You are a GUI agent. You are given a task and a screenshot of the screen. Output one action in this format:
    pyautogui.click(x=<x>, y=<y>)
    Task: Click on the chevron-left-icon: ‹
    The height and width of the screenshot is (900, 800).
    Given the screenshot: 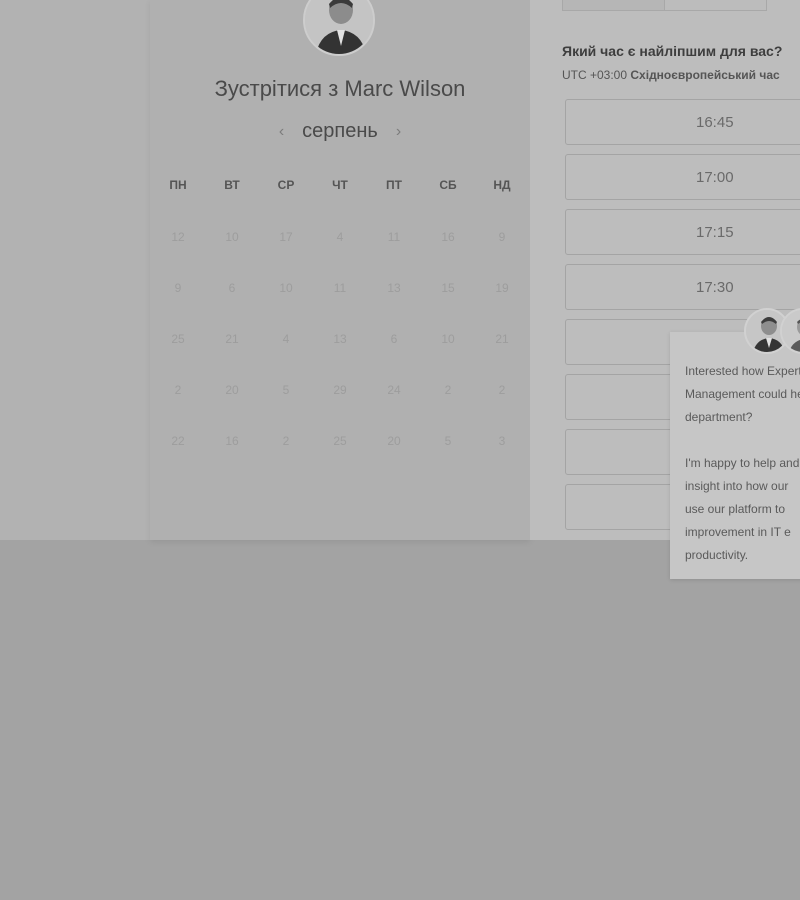 What is the action you would take?
    pyautogui.click(x=281, y=132)
    